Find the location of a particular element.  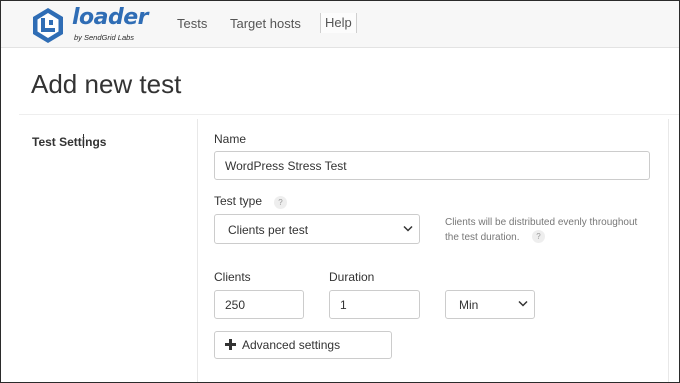

nav-link-help: Help is located at coordinates (338, 23).